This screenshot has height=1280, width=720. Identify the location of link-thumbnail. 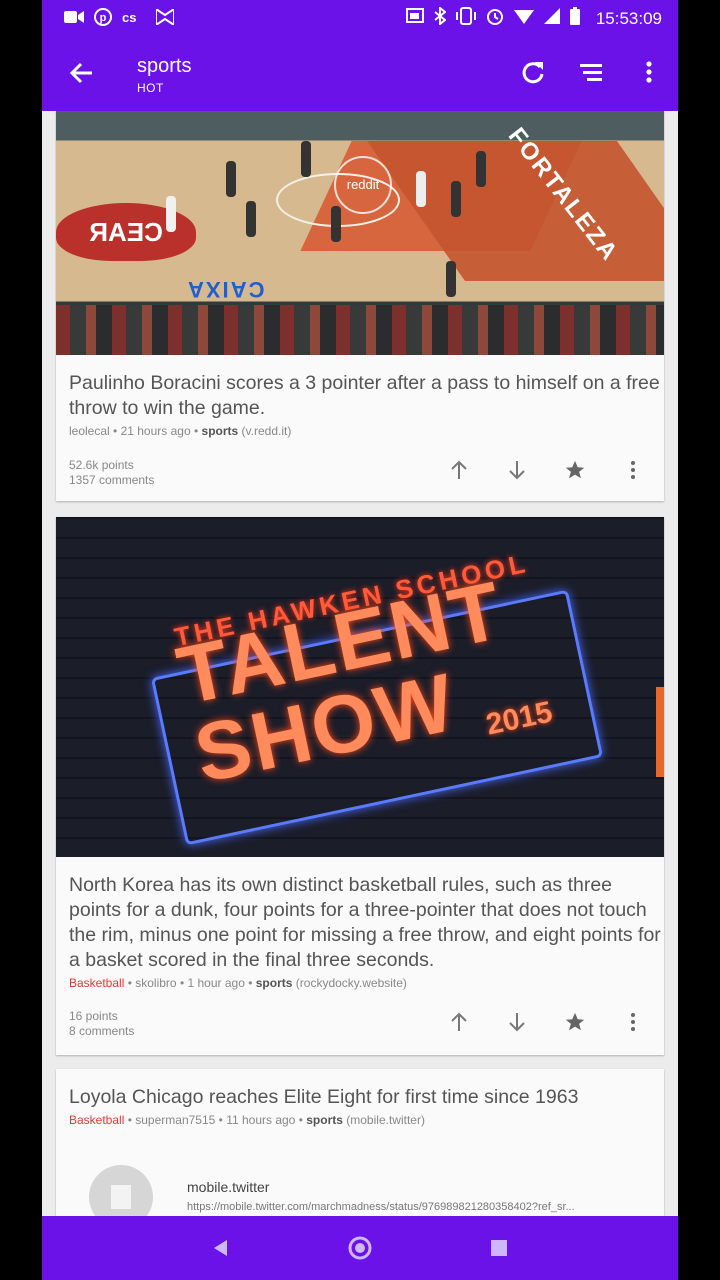
(121, 1190).